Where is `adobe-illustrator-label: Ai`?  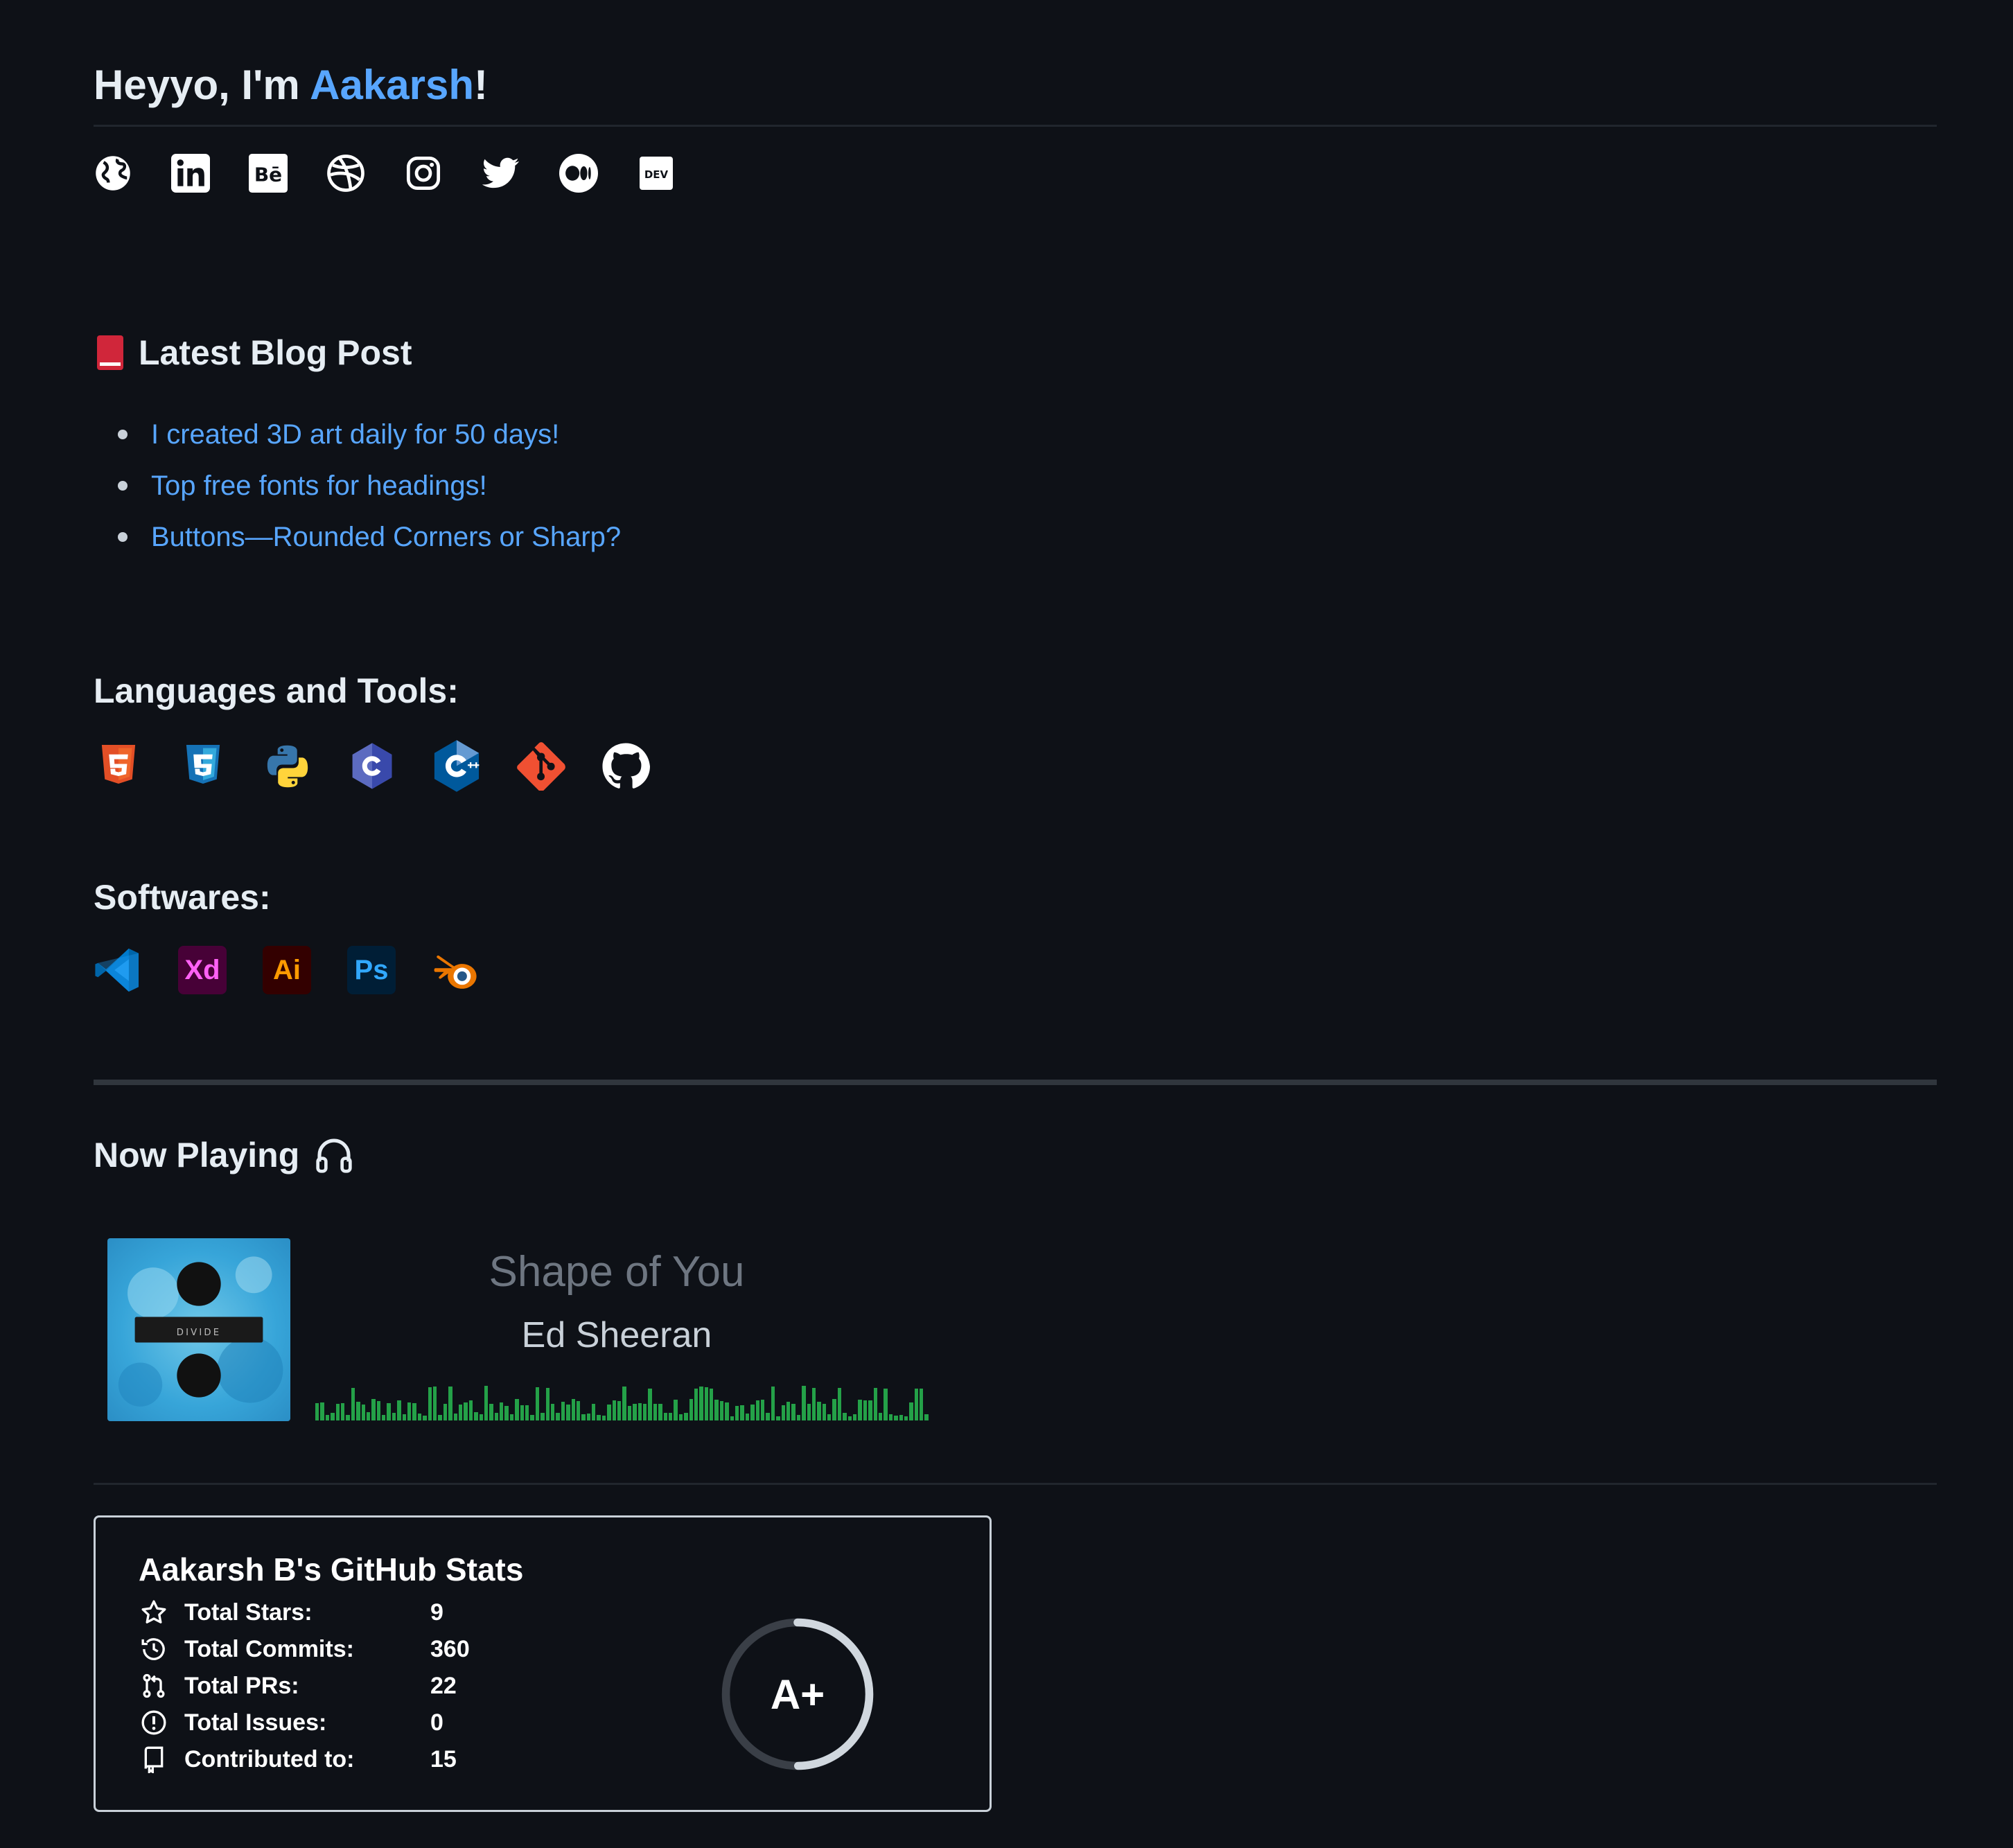 adobe-illustrator-label: Ai is located at coordinates (287, 969).